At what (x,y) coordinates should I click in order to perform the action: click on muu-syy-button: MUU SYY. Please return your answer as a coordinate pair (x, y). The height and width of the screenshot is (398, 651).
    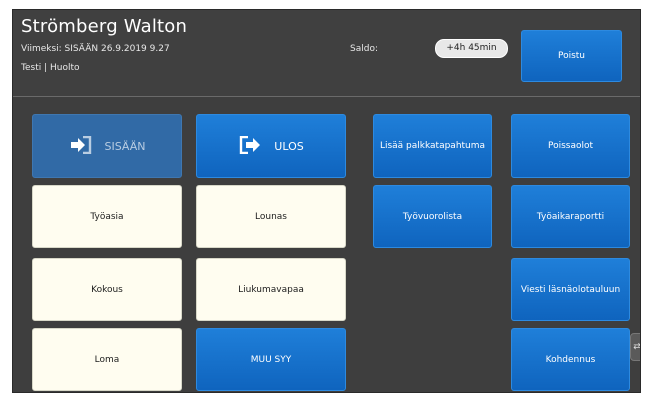
    Looking at the image, I should click on (271, 359).